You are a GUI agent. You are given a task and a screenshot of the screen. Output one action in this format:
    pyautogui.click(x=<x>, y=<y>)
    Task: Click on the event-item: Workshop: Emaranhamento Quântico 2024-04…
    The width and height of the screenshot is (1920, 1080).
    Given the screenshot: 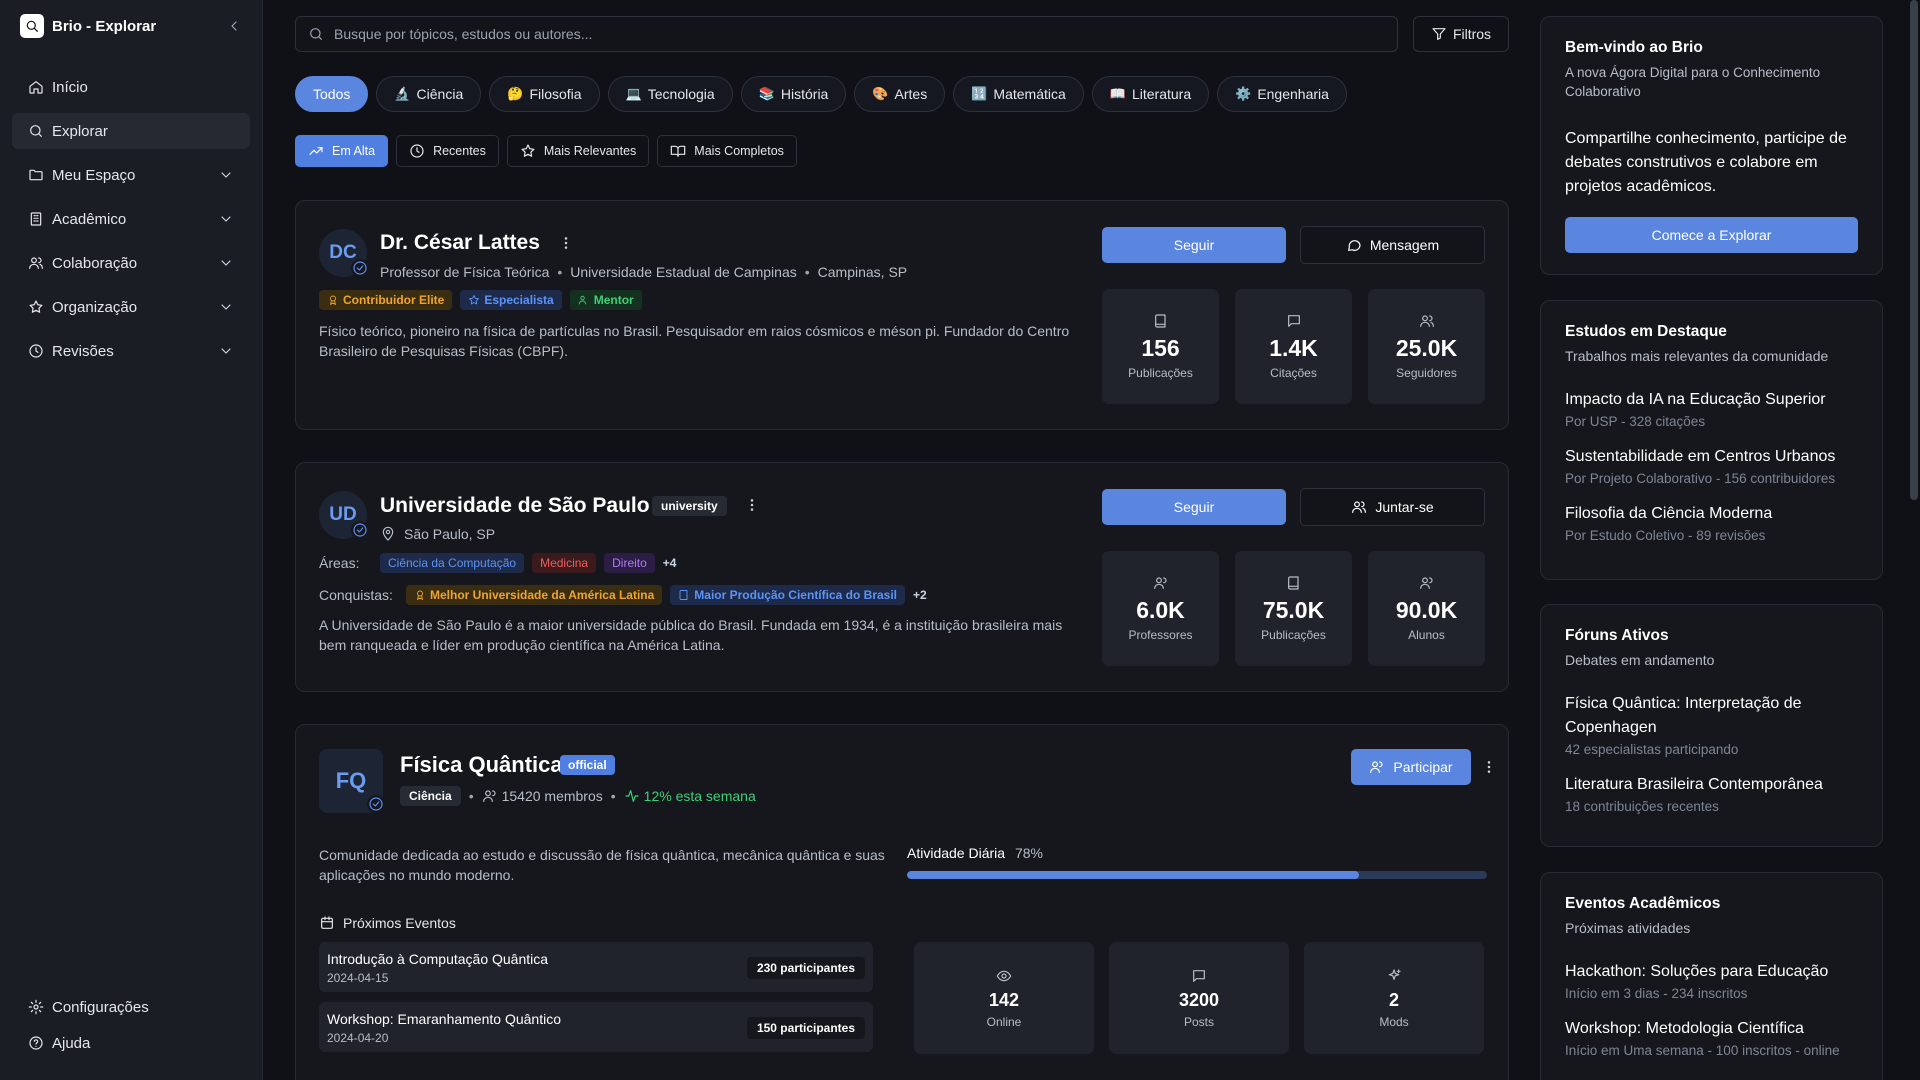 What is the action you would take?
    pyautogui.click(x=596, y=1027)
    